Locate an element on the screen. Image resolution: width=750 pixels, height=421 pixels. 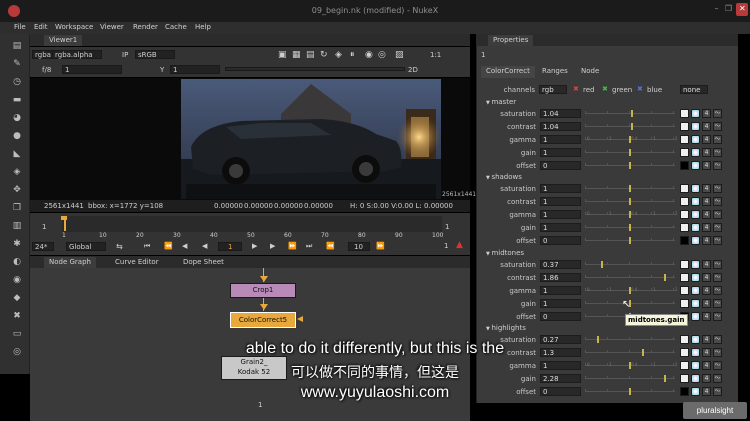
group-shadows: ▼ shadows is located at coordinates (504, 177).